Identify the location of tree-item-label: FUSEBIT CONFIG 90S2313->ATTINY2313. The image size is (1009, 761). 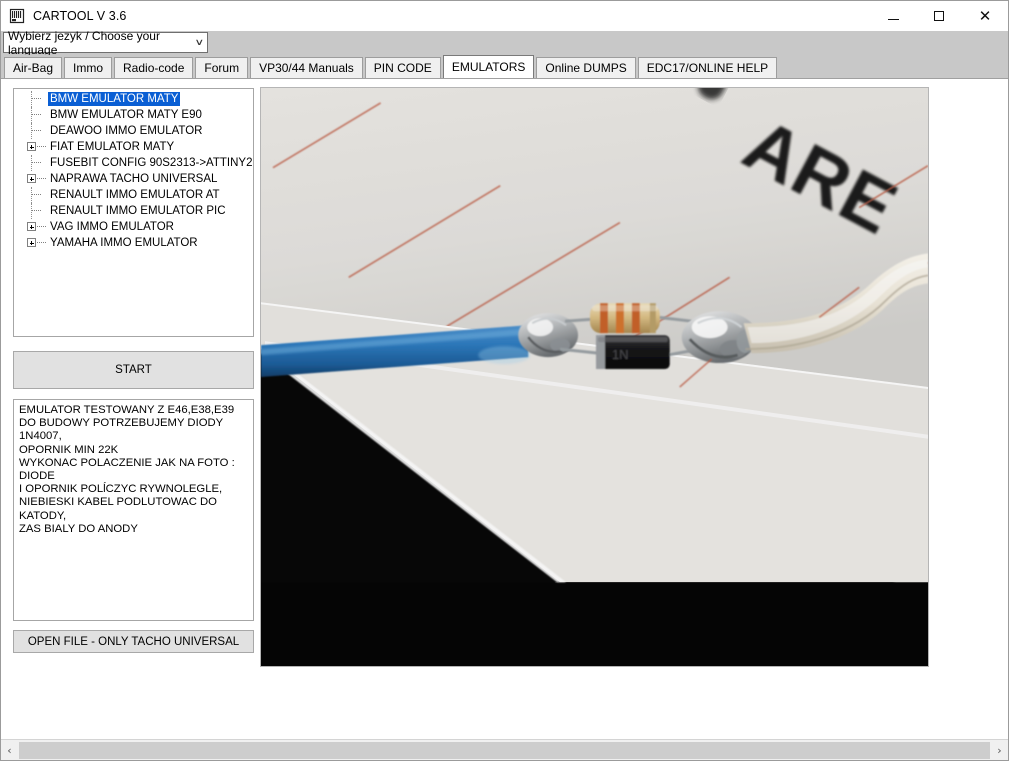
(152, 163).